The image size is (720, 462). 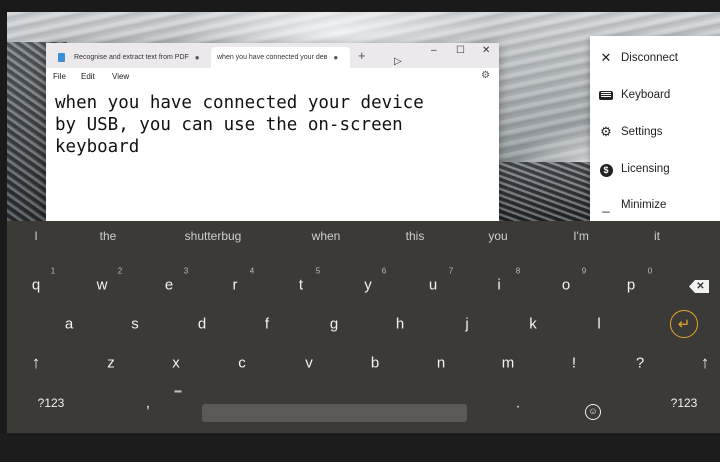 I want to click on mouse-pointer-icon: ▷, so click(x=398, y=61).